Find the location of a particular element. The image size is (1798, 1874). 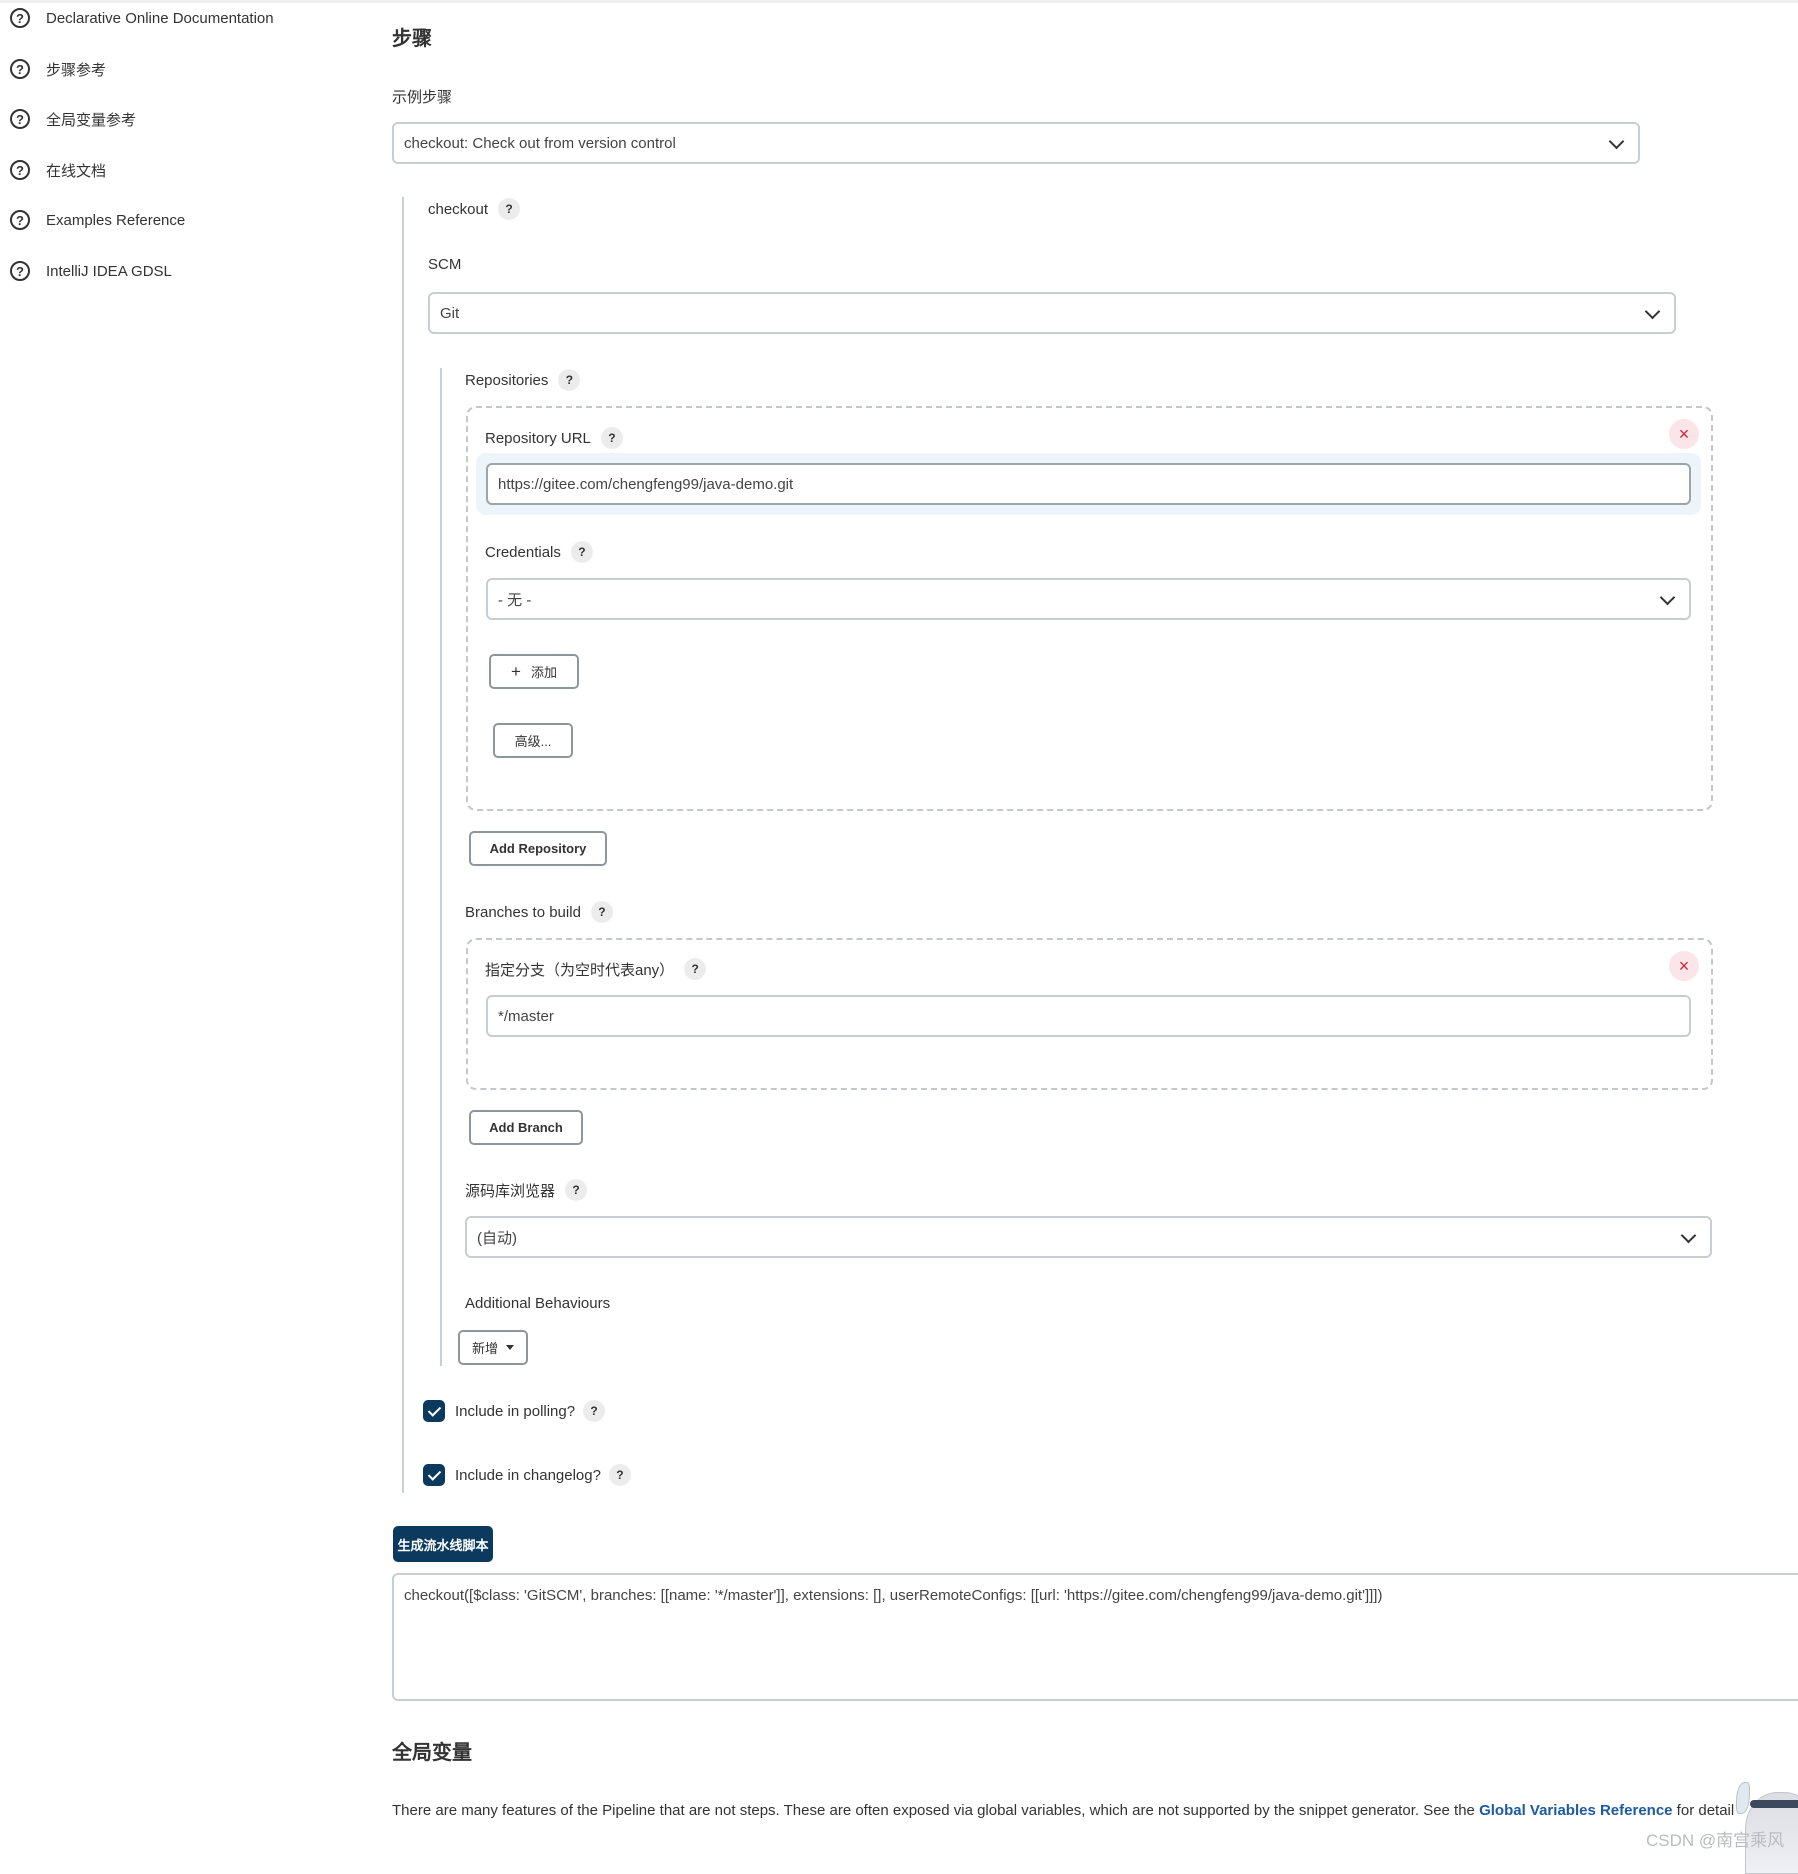

add-repository-button: Add Repository is located at coordinates (538, 848).